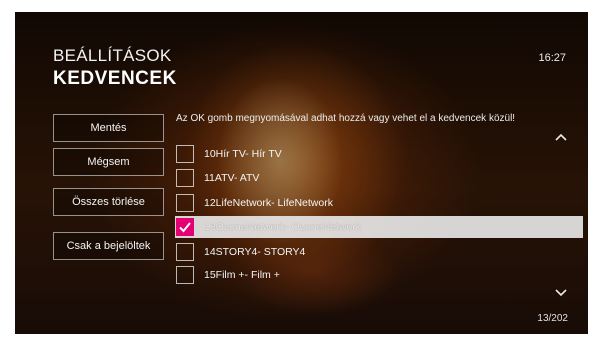 Image resolution: width=604 pixels, height=344 pixels. What do you see at coordinates (282, 227) in the screenshot?
I see `channel-label: 13OzoneNetwork- OzoneNetwork` at bounding box center [282, 227].